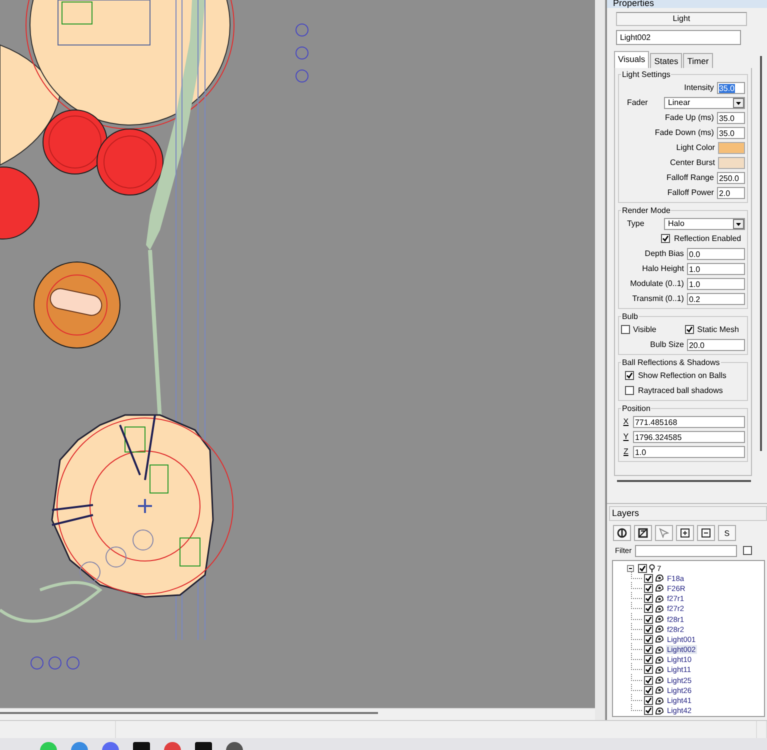 The image size is (767, 750). Describe the element at coordinates (730, 192) in the screenshot. I see `input-field: 2.0` at that location.